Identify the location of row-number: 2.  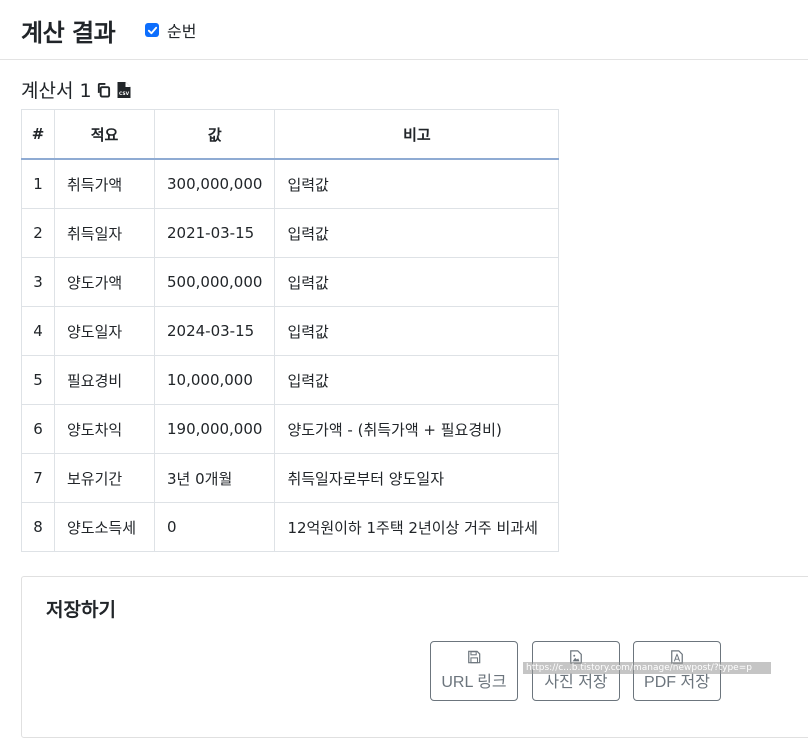
(38, 233).